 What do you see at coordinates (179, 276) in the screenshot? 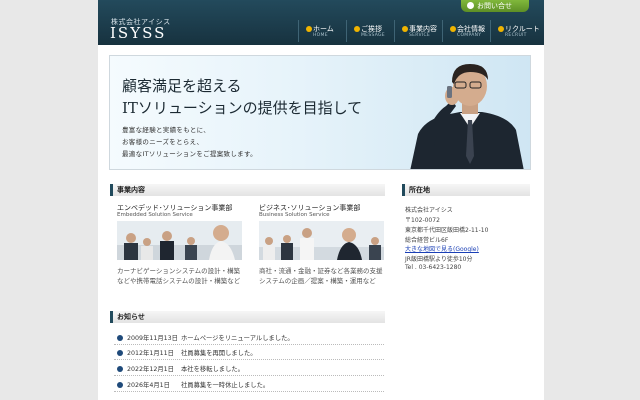
I see `business-column-description: カーナビゲーションシステムの設計・構築などや携帯電話システムの設計・構築など` at bounding box center [179, 276].